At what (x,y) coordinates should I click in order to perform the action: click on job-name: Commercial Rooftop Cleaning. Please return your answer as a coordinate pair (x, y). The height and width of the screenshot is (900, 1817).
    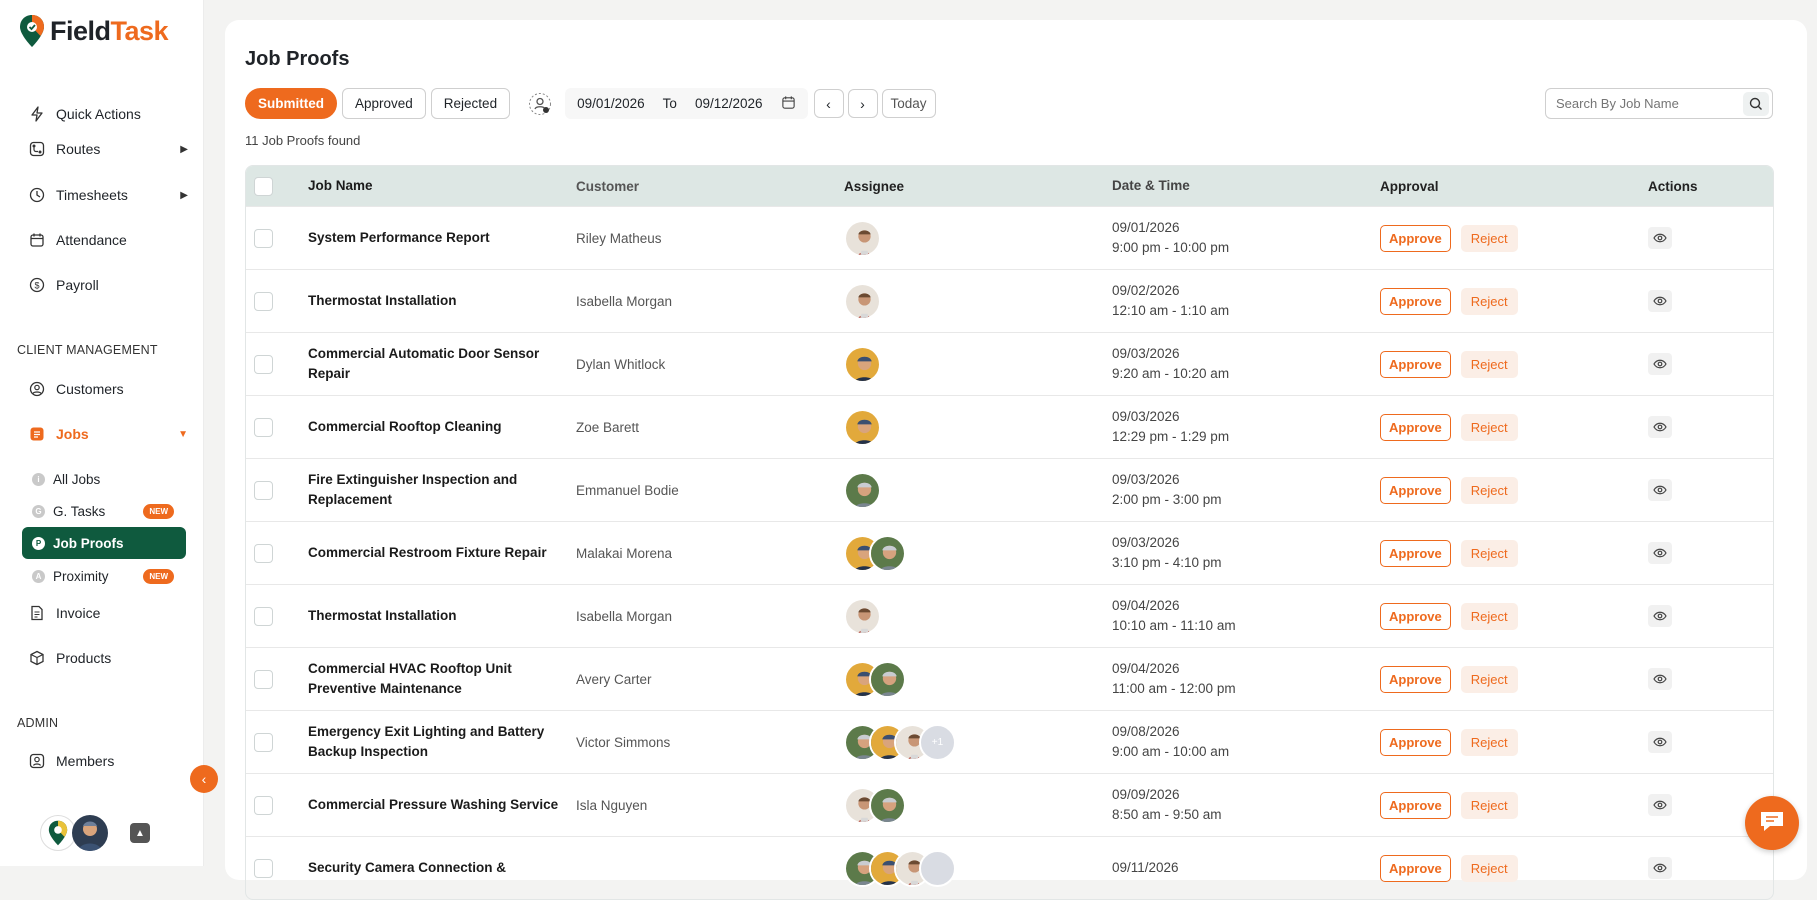
    Looking at the image, I should click on (442, 427).